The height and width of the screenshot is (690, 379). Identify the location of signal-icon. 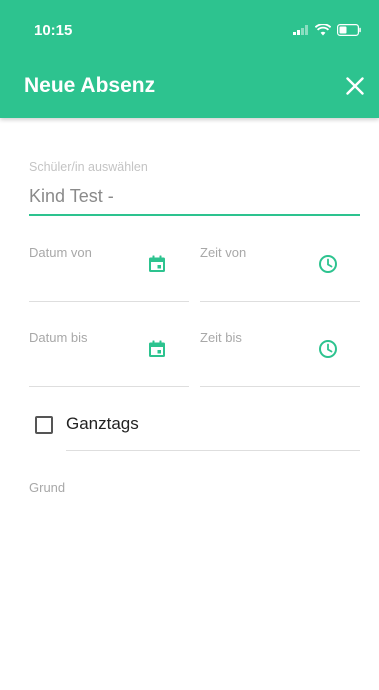
(300, 30).